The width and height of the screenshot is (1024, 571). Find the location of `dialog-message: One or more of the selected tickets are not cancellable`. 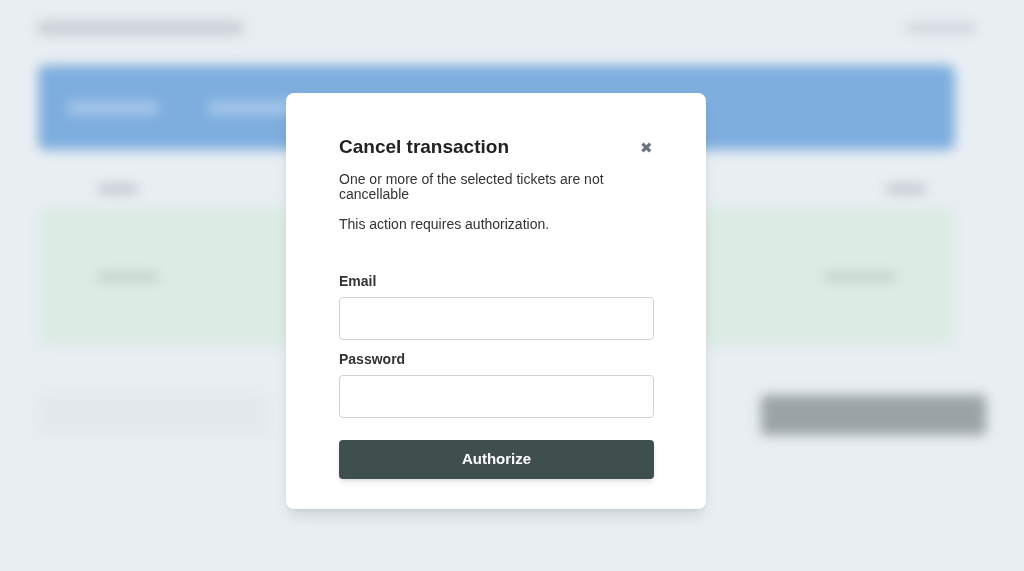

dialog-message: One or more of the selected tickets are not cancellable is located at coordinates (472, 186).